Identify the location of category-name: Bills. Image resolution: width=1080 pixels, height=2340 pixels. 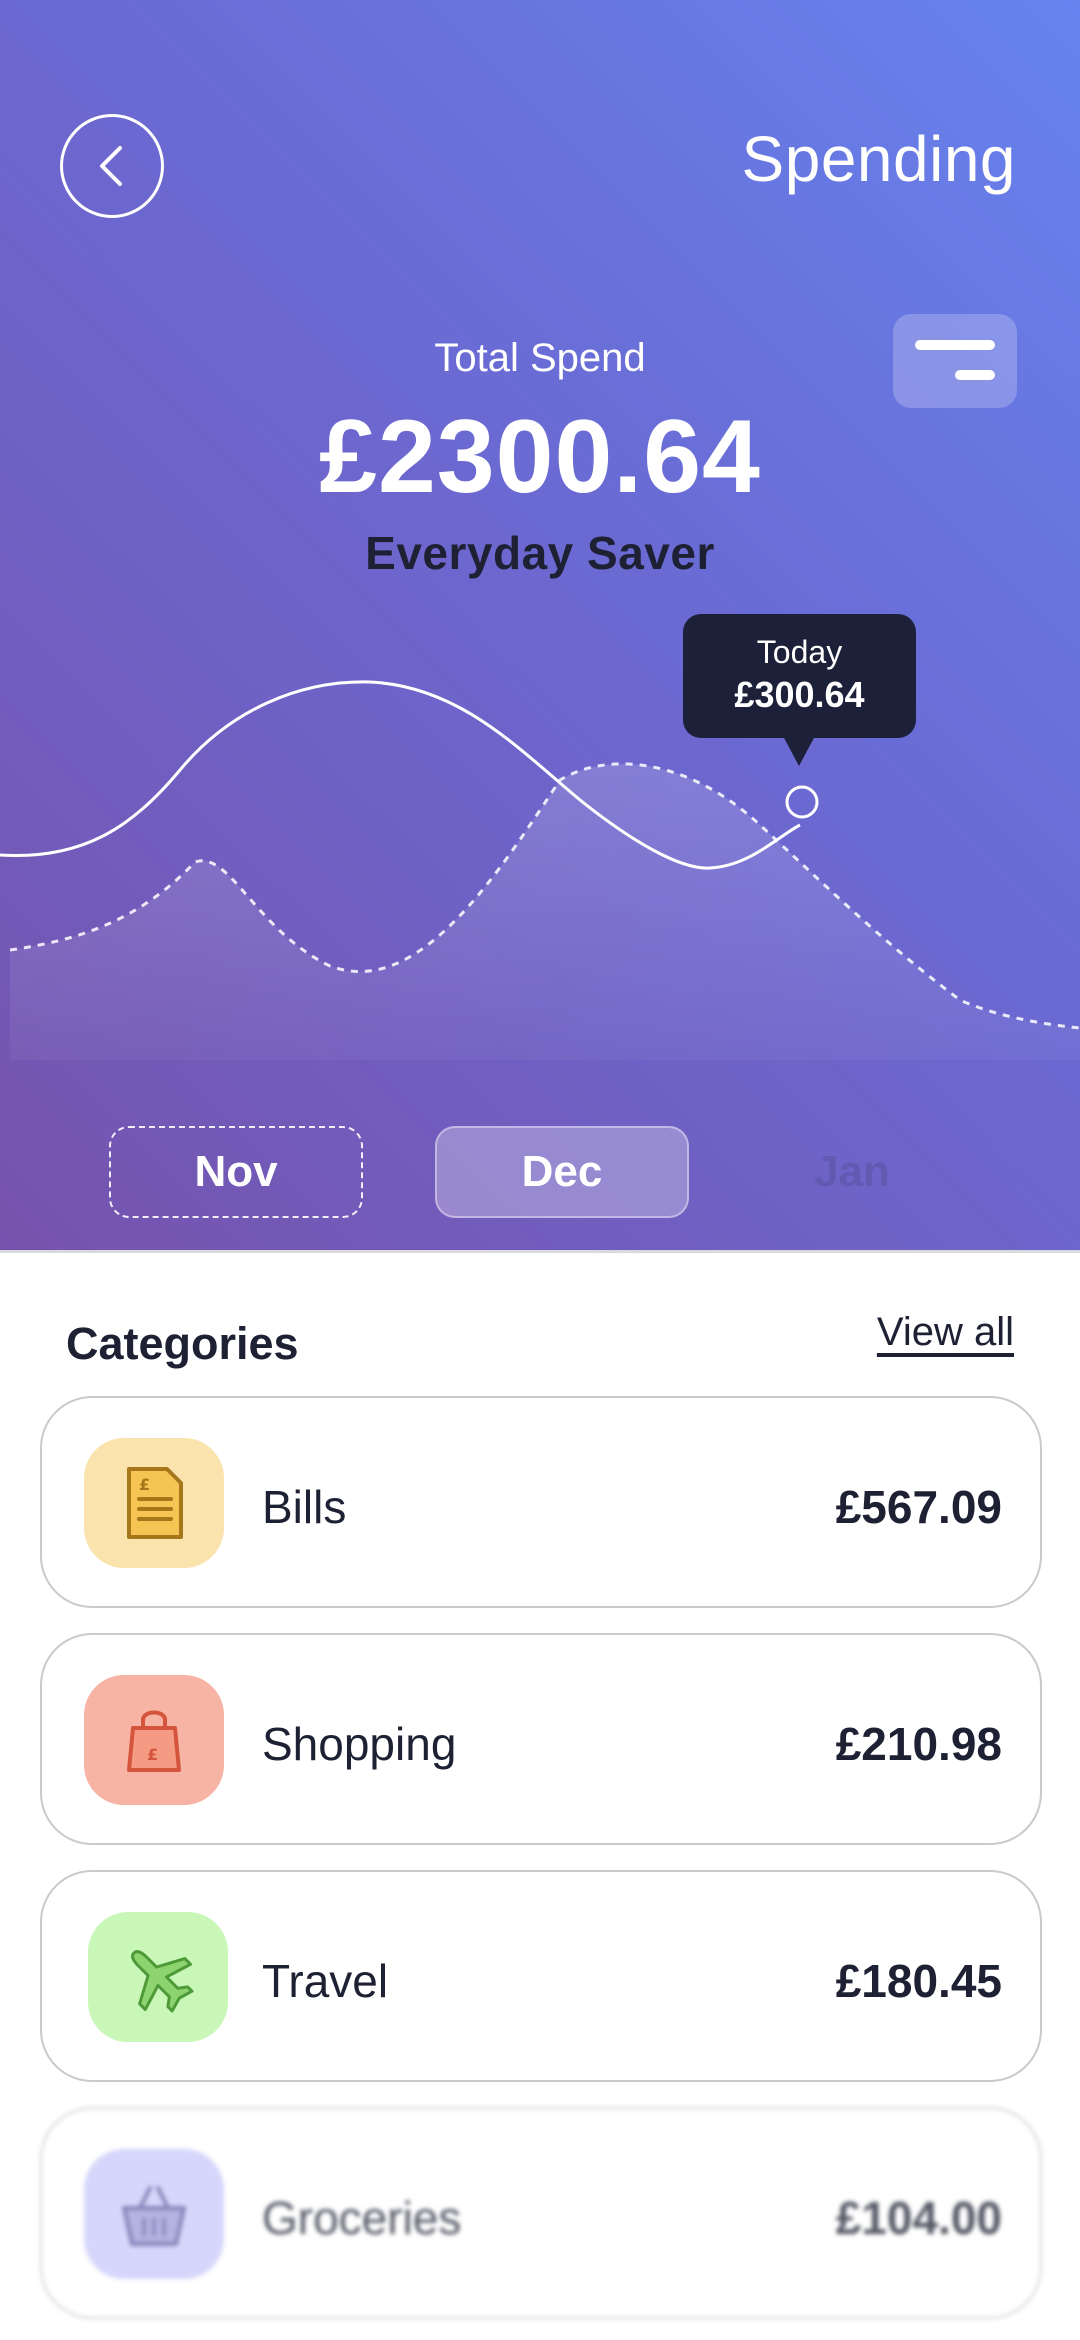
(304, 1507).